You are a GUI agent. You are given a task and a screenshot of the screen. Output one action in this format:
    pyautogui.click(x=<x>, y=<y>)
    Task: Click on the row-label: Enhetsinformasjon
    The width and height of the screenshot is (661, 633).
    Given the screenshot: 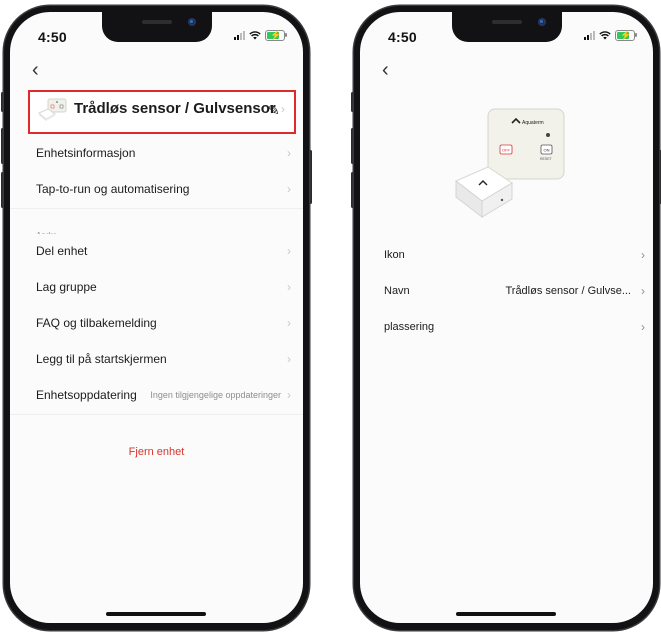 What is the action you would take?
    pyautogui.click(x=86, y=153)
    